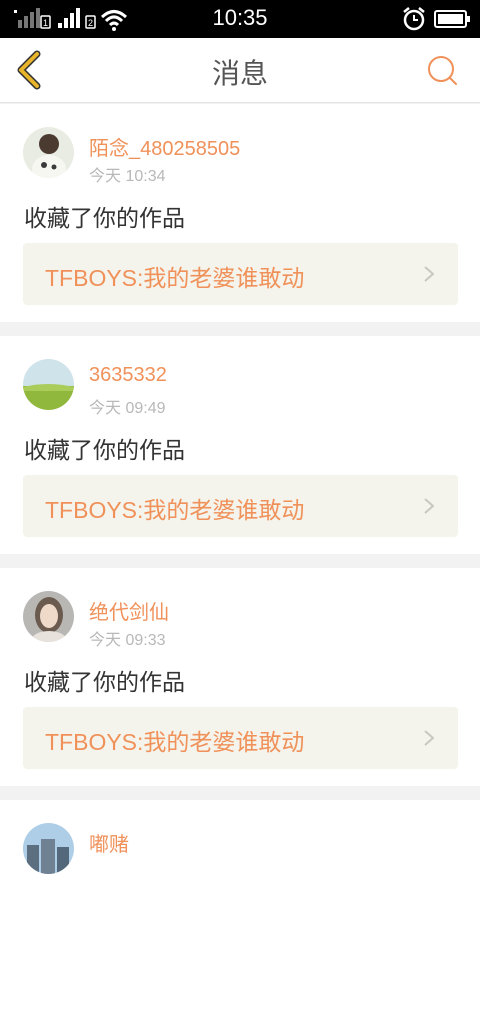 The image size is (480, 1018). Describe the element at coordinates (127, 640) in the screenshot. I see `message-time: 今天 09:33` at that location.